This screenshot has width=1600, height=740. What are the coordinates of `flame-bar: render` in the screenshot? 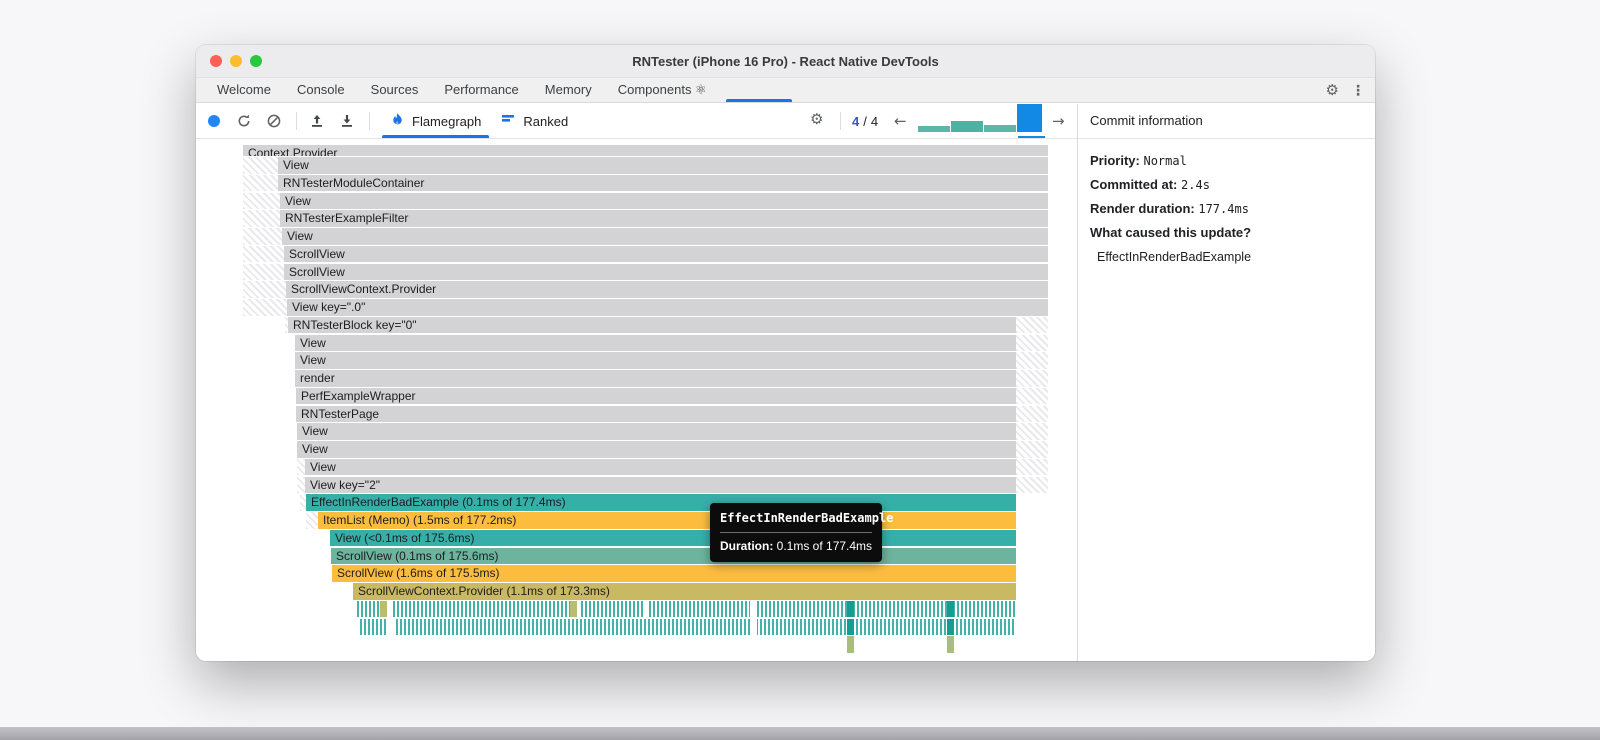 It's located at (655, 378).